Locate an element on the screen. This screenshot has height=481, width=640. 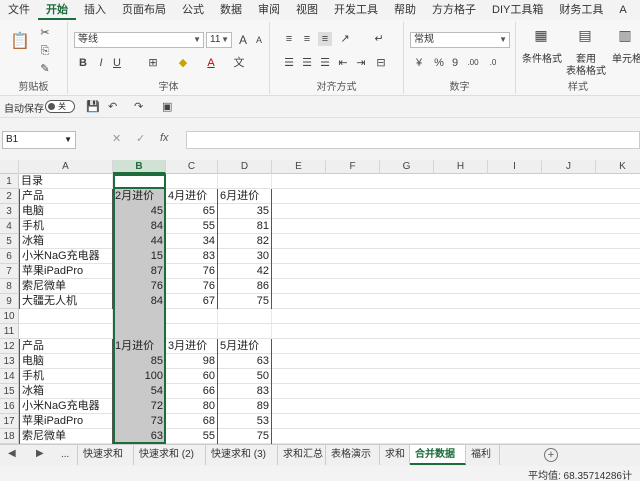
column-header-E: E is located at coordinates (299, 167).